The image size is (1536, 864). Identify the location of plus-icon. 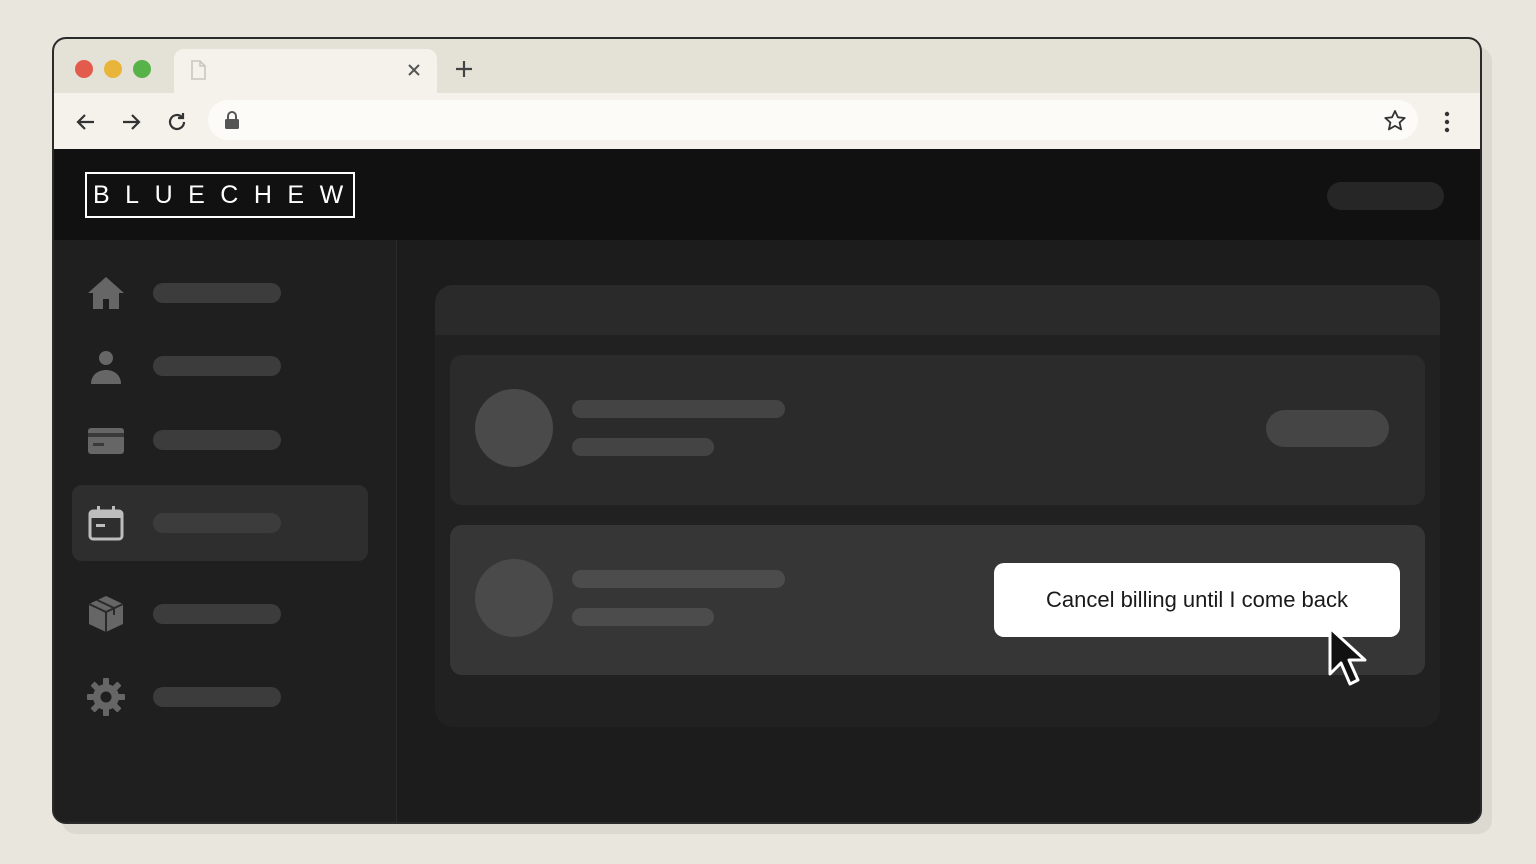
(464, 69).